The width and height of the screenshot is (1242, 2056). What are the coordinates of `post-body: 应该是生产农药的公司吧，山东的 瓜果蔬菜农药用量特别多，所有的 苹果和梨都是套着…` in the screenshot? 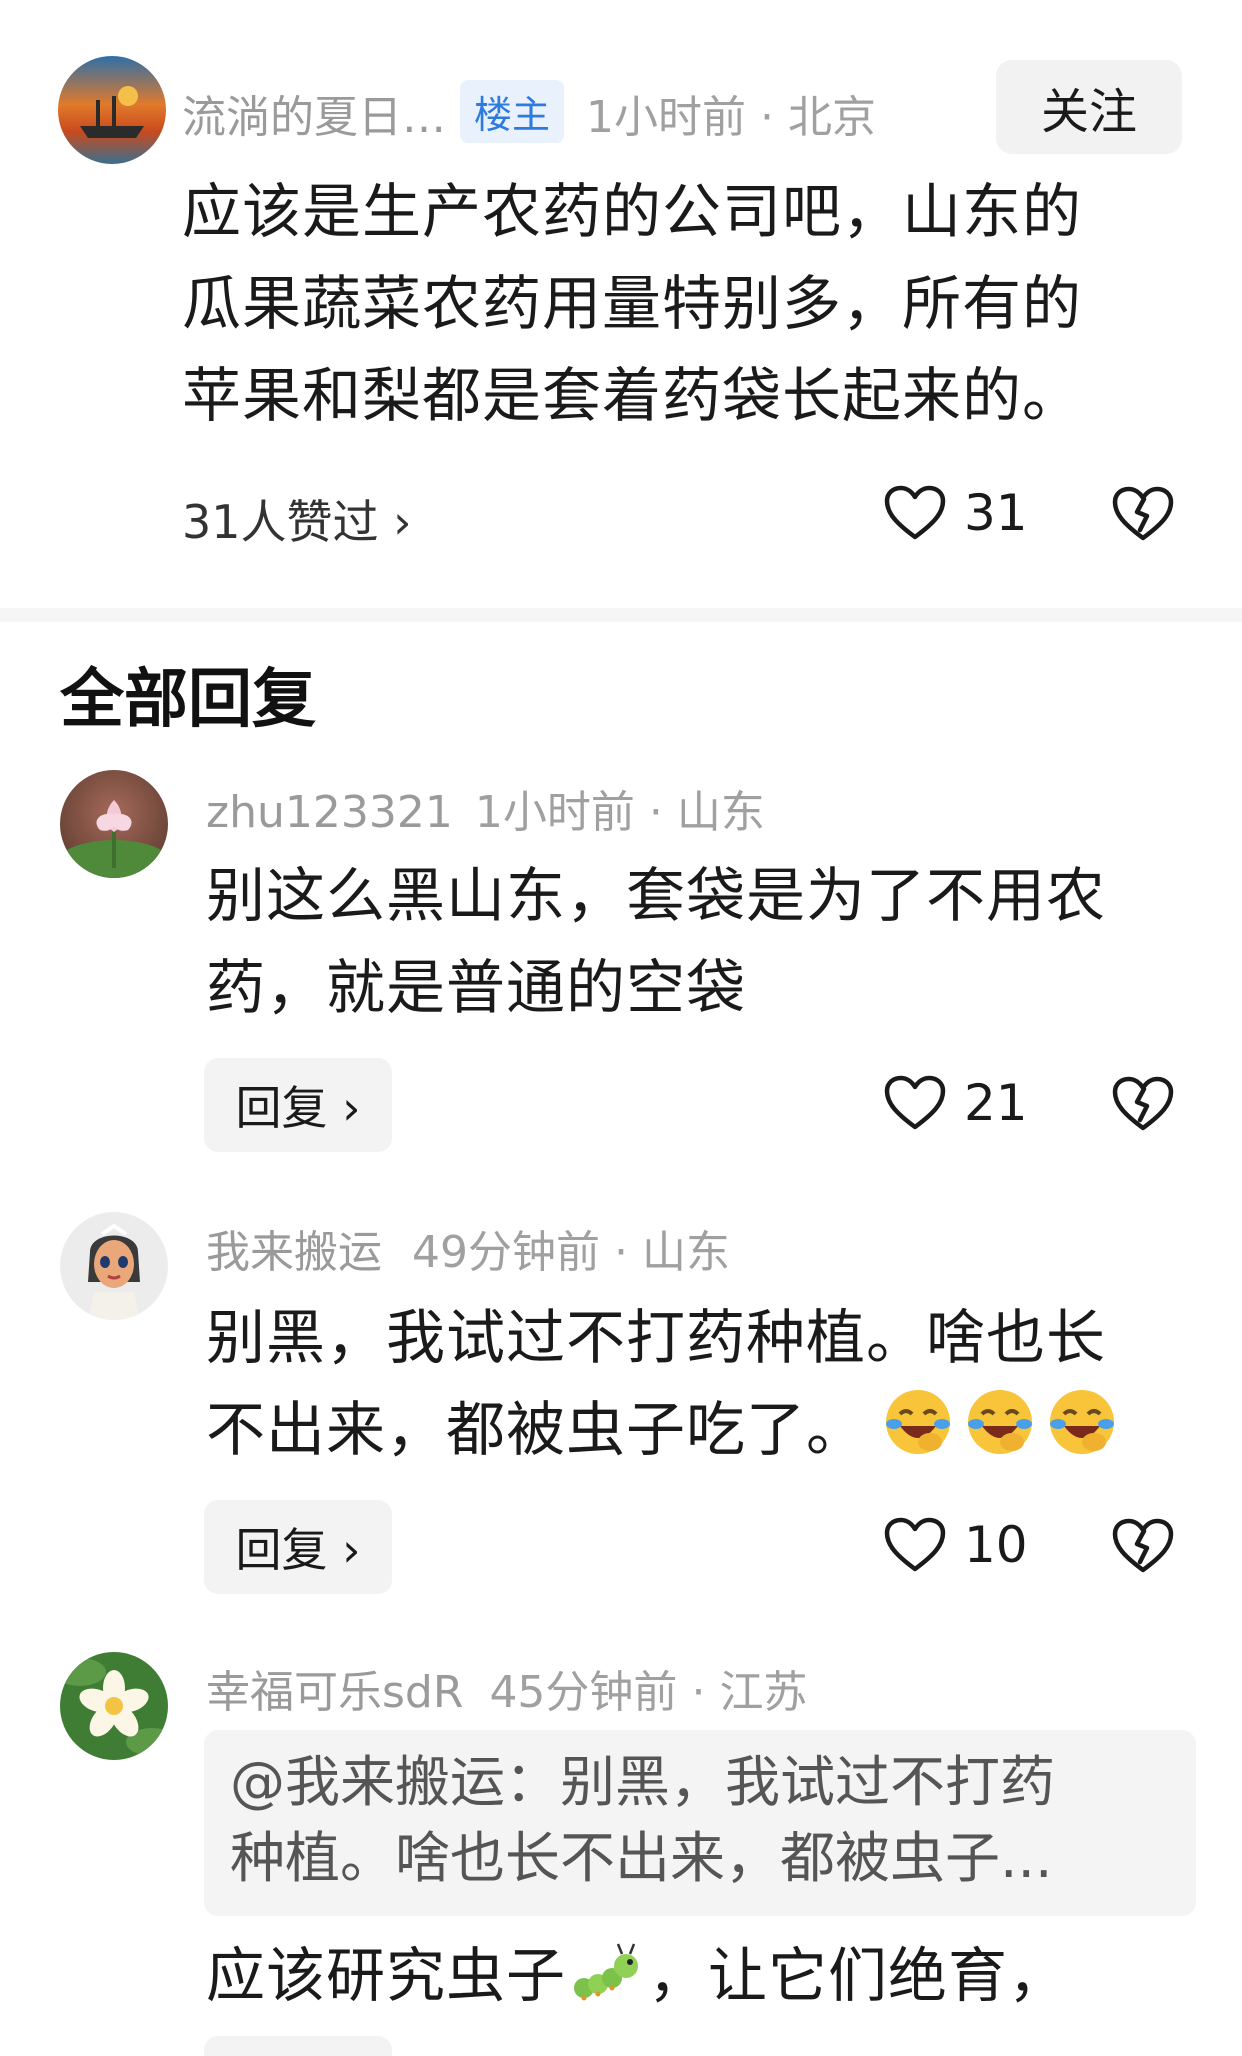 It's located at (632, 304).